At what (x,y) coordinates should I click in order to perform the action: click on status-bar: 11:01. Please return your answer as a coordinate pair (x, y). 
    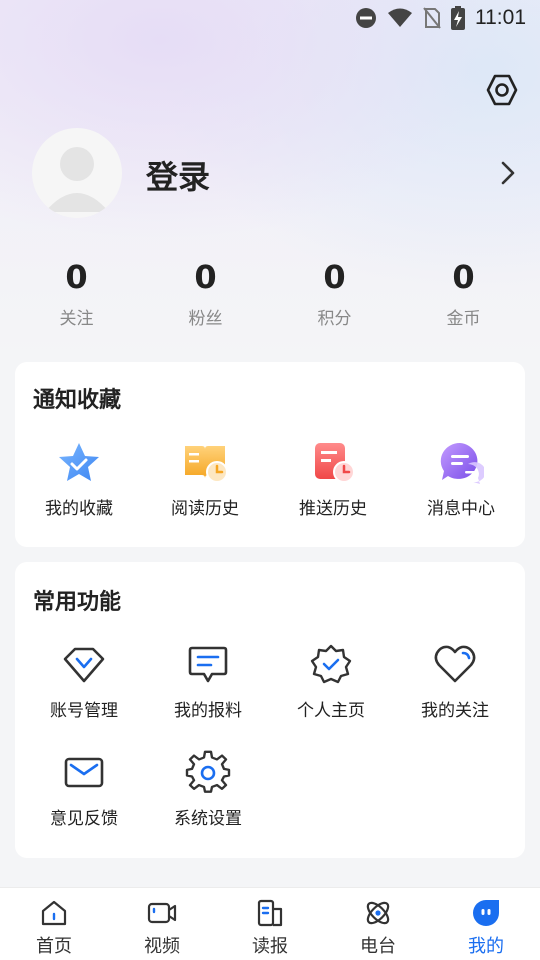
    Looking at the image, I should click on (270, 18).